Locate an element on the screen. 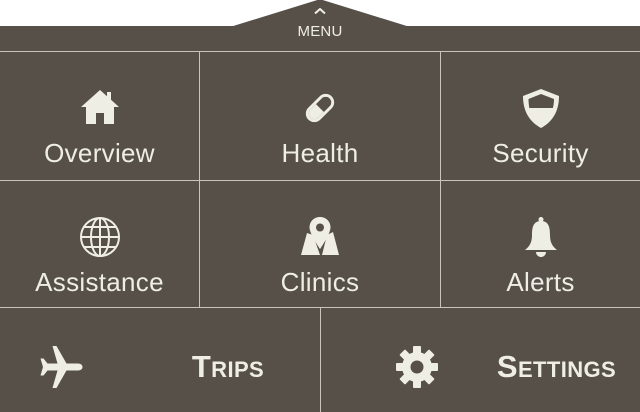 The height and width of the screenshot is (412, 640). tile-security-label: Security is located at coordinates (540, 153).